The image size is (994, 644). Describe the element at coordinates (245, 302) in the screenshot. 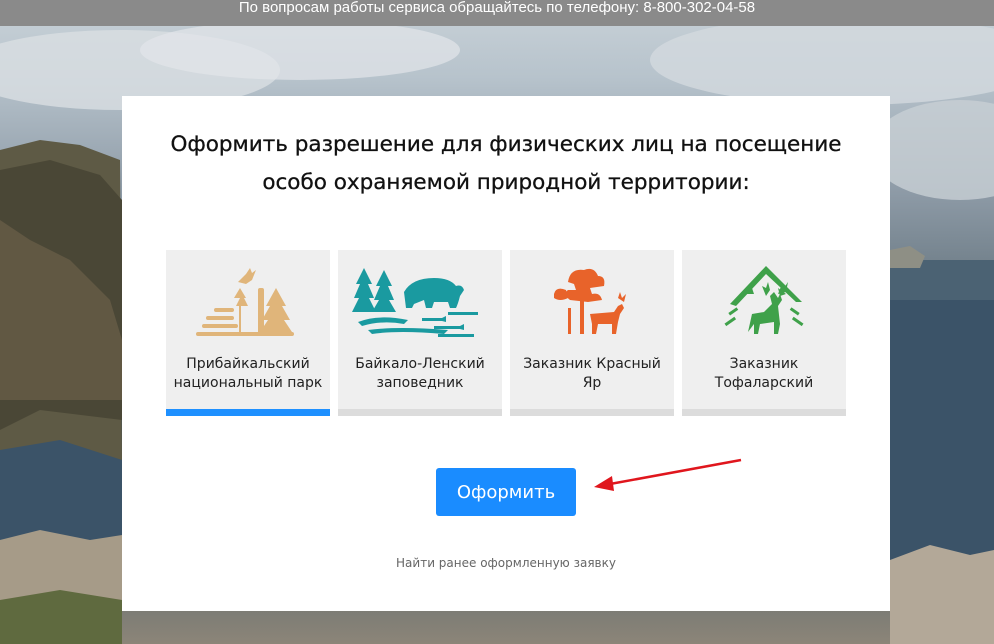

I see `pribaikalsky-park-logo-icon` at that location.